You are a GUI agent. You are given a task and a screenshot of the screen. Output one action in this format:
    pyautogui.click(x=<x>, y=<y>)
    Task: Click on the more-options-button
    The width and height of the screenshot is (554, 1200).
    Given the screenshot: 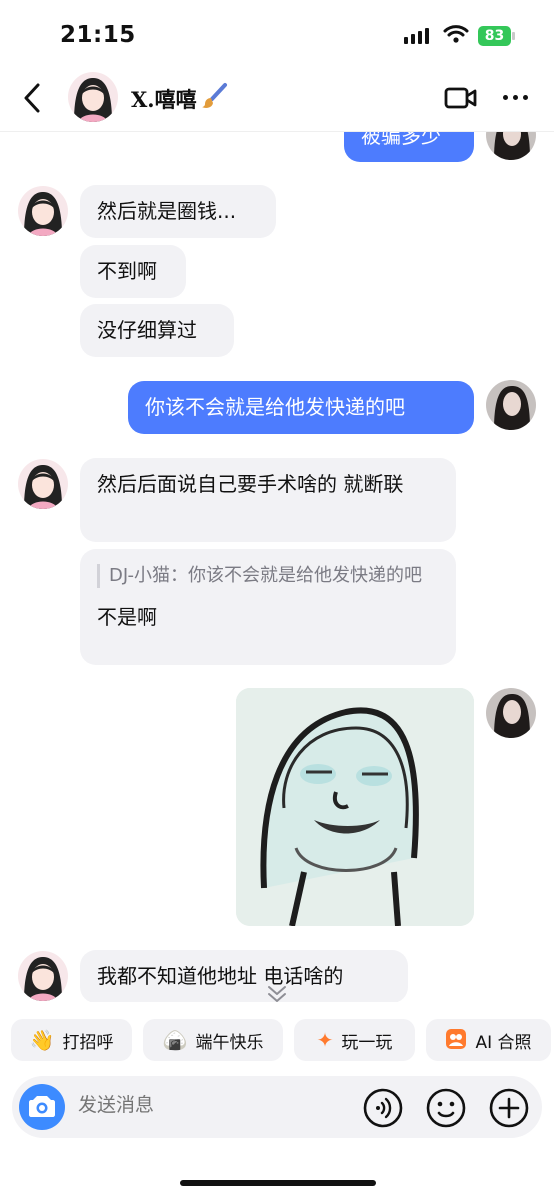 What is the action you would take?
    pyautogui.click(x=515, y=97)
    